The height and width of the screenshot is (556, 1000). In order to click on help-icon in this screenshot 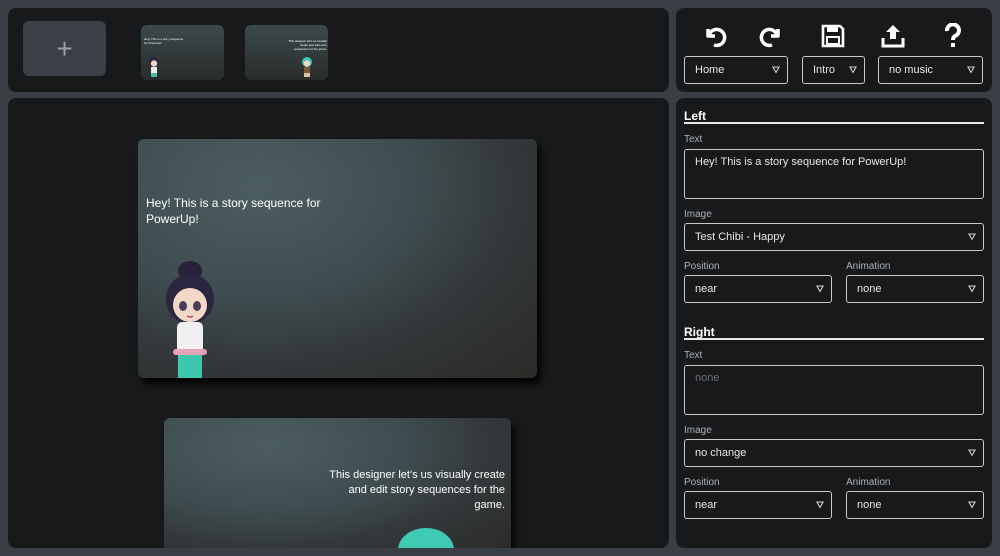, I will do `click(953, 36)`.